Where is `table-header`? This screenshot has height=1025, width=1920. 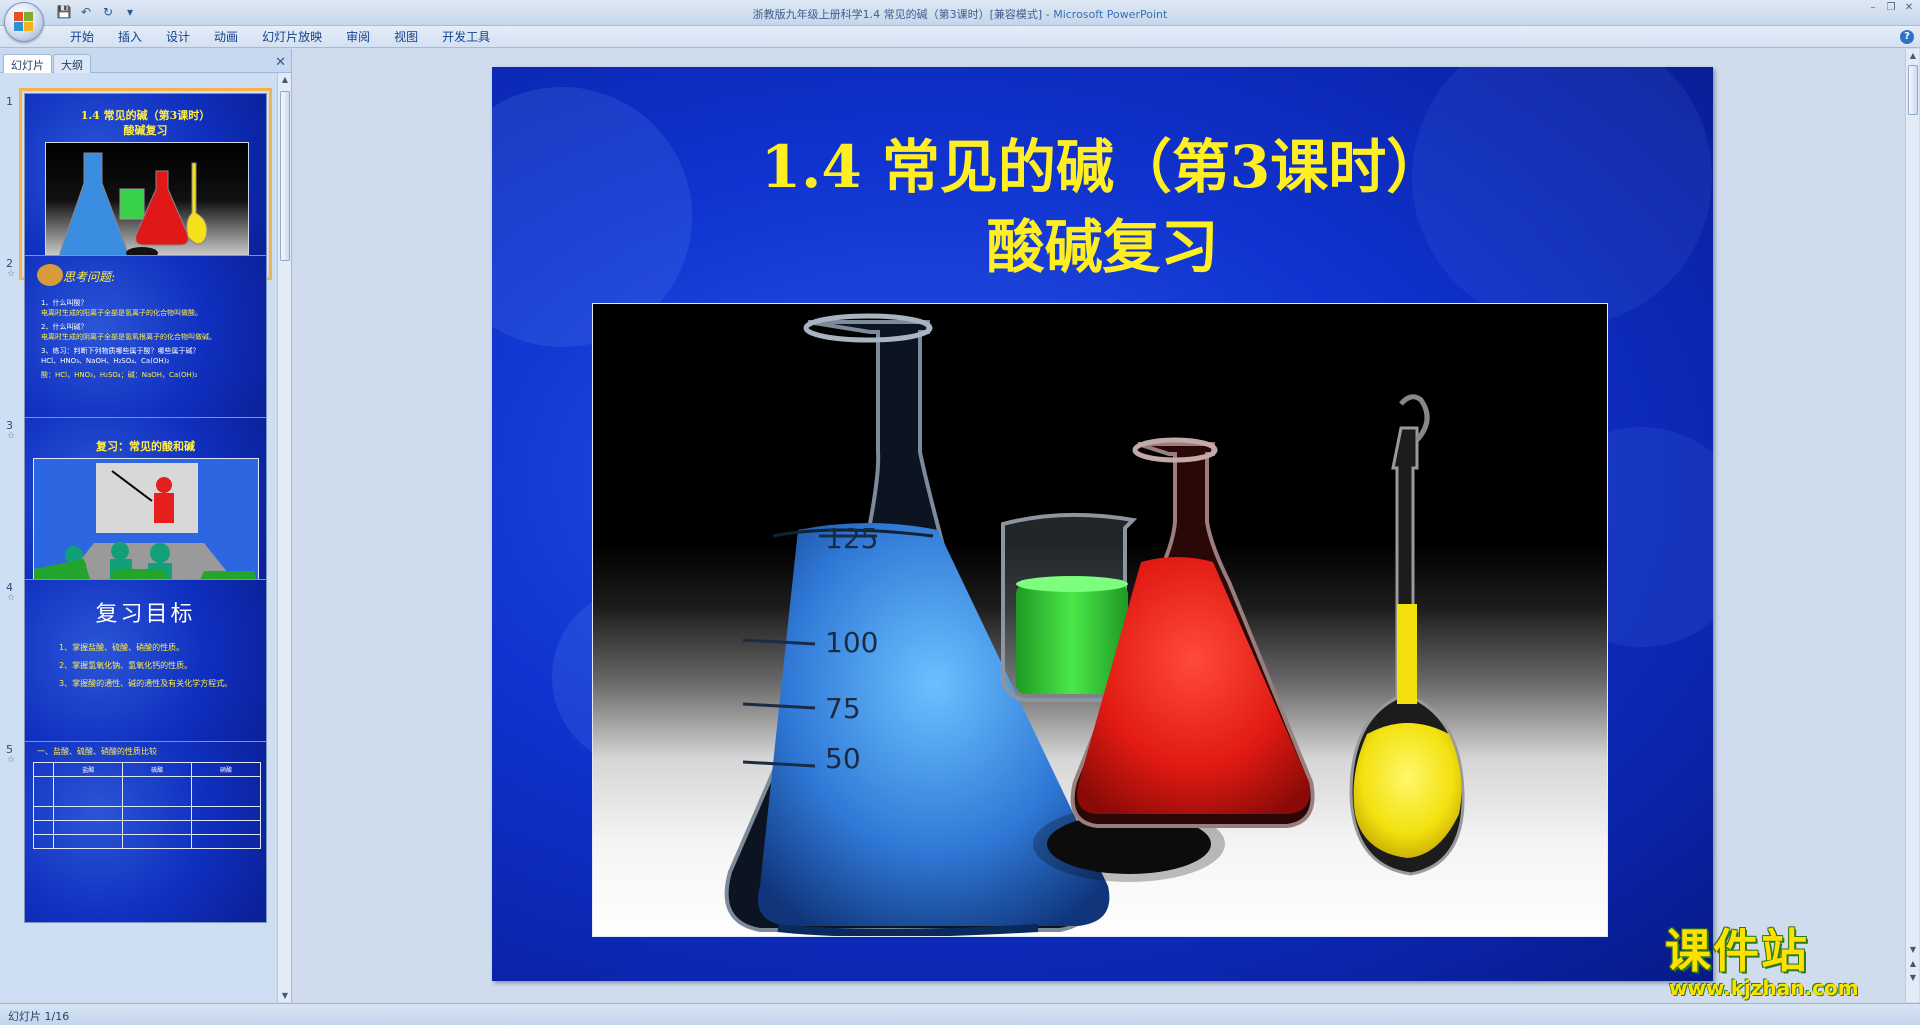
table-header is located at coordinates (43, 769).